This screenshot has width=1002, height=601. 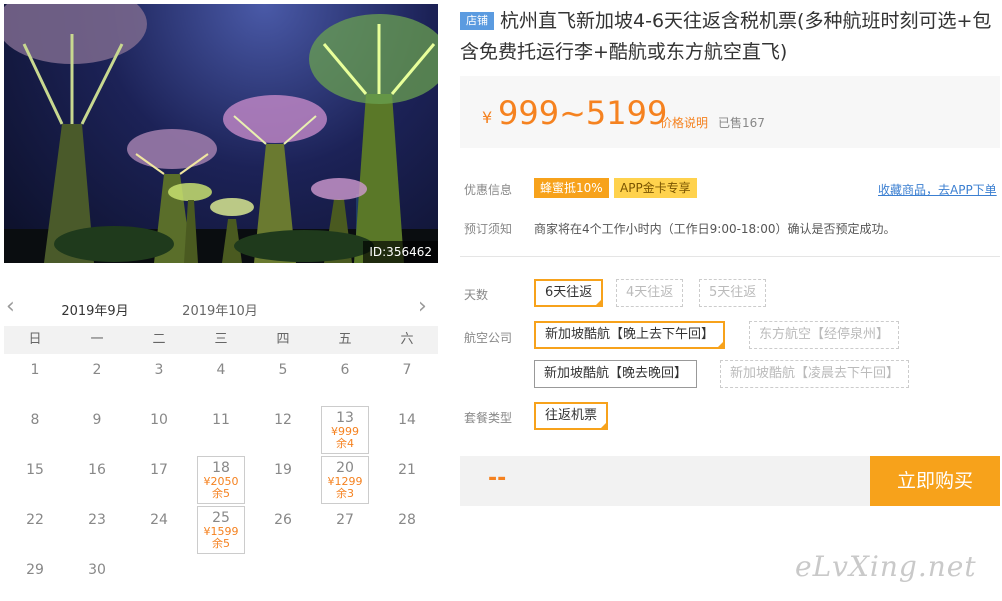 I want to click on calendar-day: 22, so click(x=35, y=531).